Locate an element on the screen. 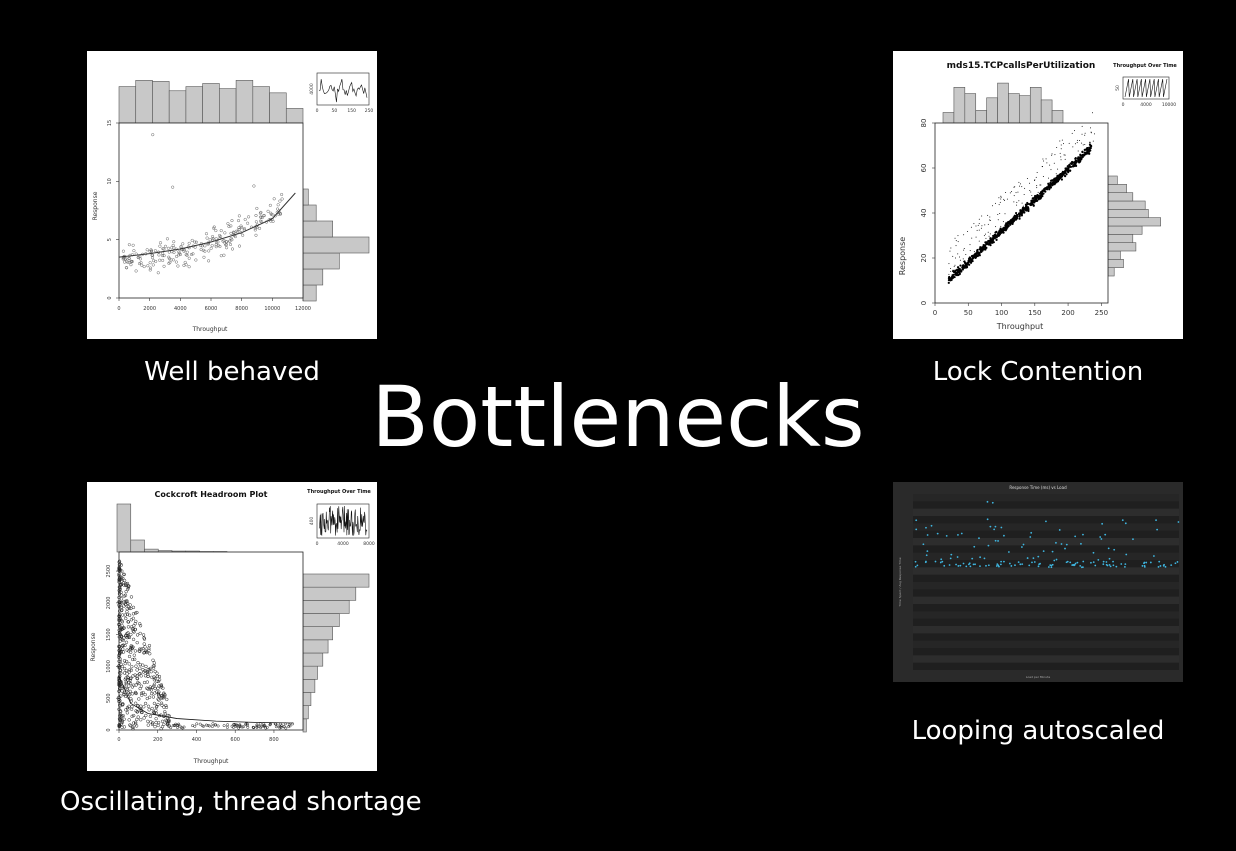  x-tick-label: 200 is located at coordinates (158, 740).